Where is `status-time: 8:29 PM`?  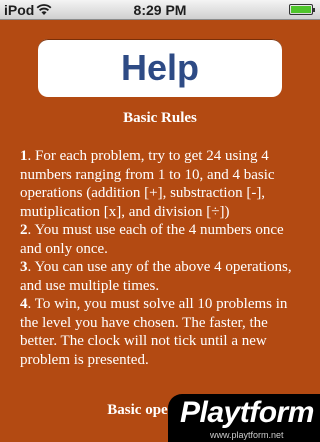
status-time: 8:29 PM is located at coordinates (160, 10).